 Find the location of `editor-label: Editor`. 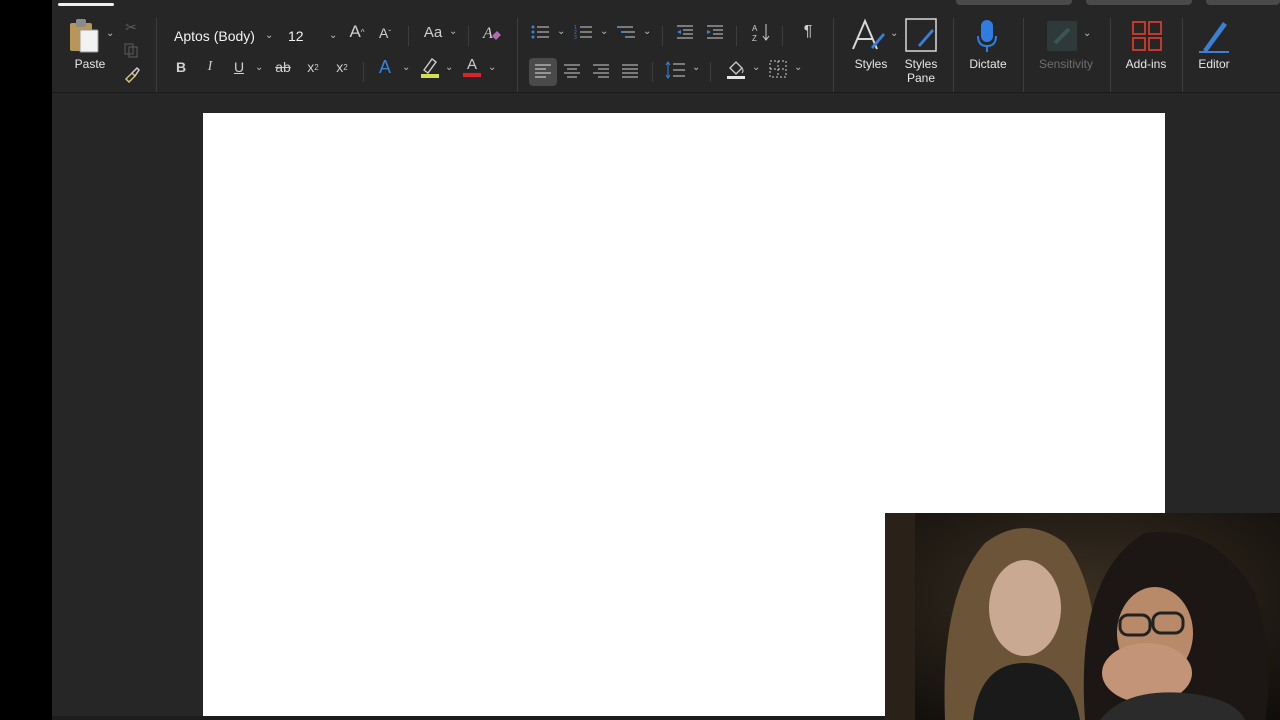

editor-label: Editor is located at coordinates (1214, 64).